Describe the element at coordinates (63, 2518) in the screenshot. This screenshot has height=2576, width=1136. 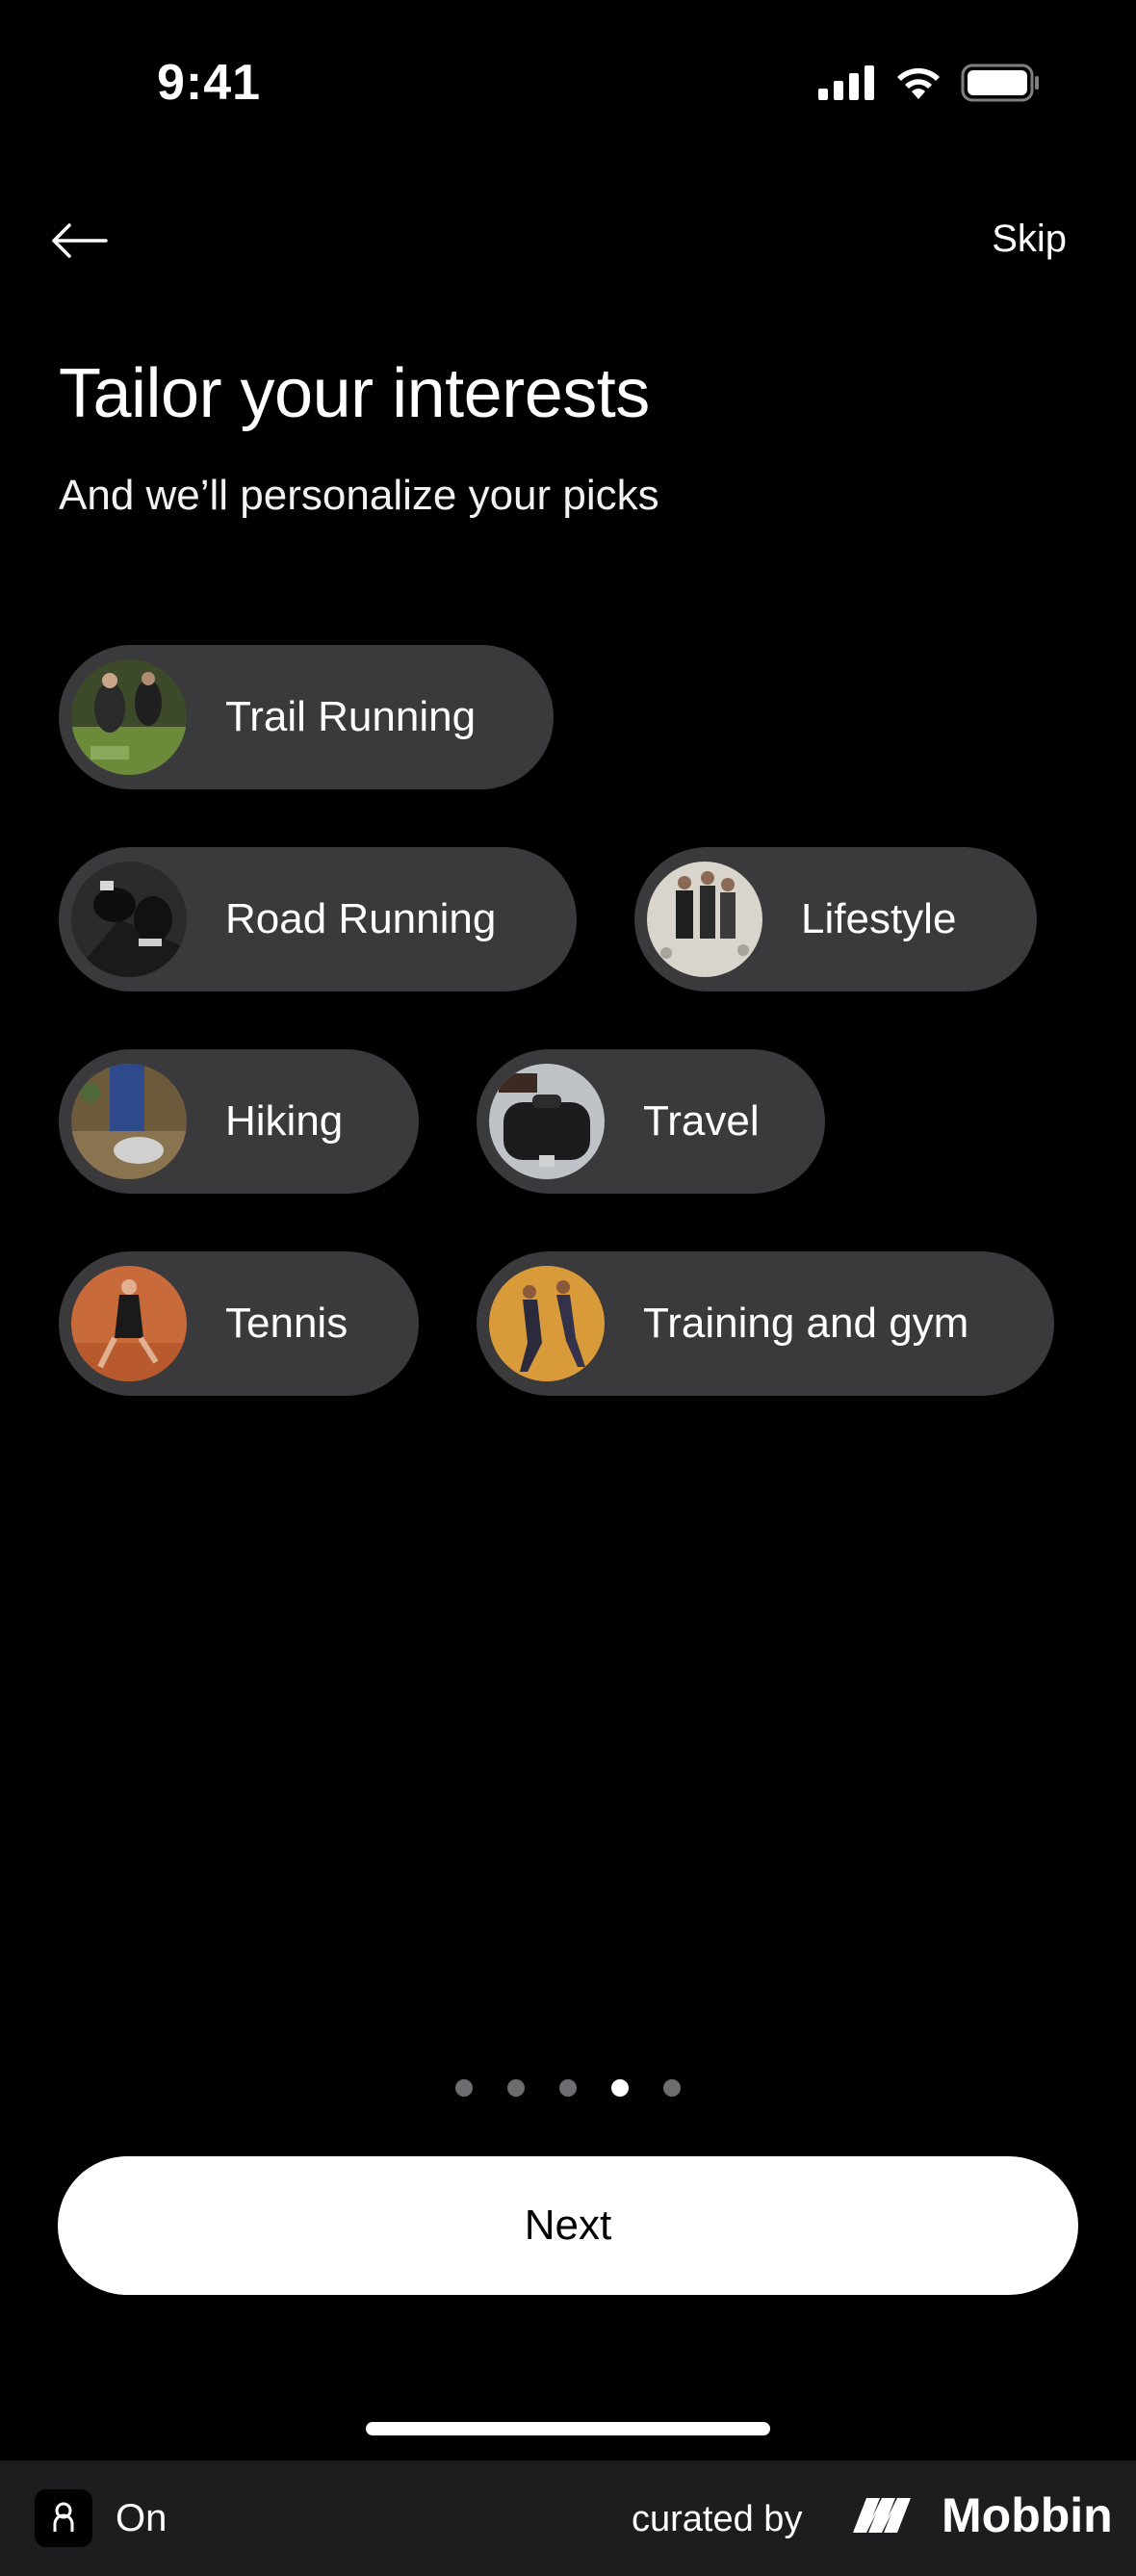
I see `on-app-logo-icon` at that location.